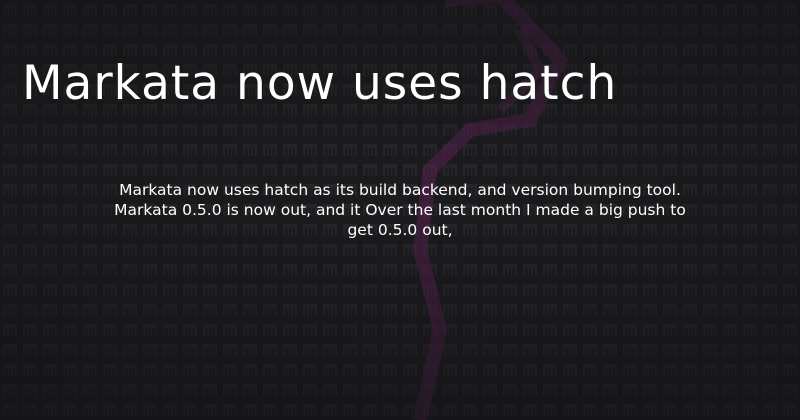 This screenshot has height=420, width=800. I want to click on page-title: Markata now uses hatch, so click(320, 83).